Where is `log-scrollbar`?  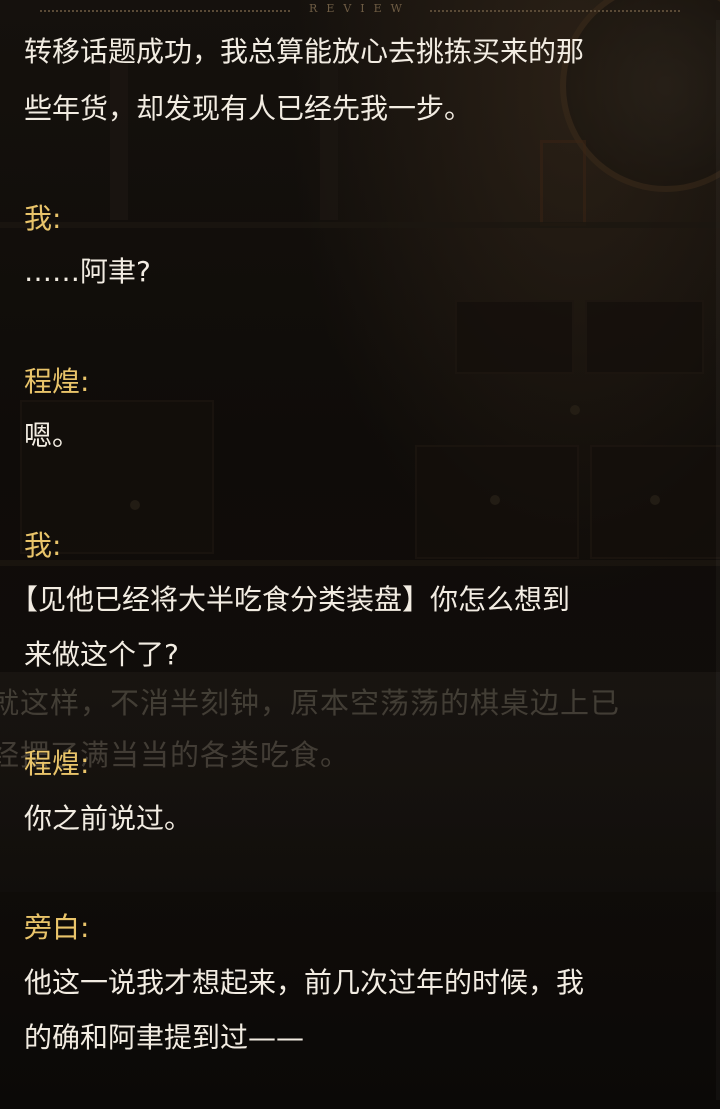 log-scrollbar is located at coordinates (718, 560).